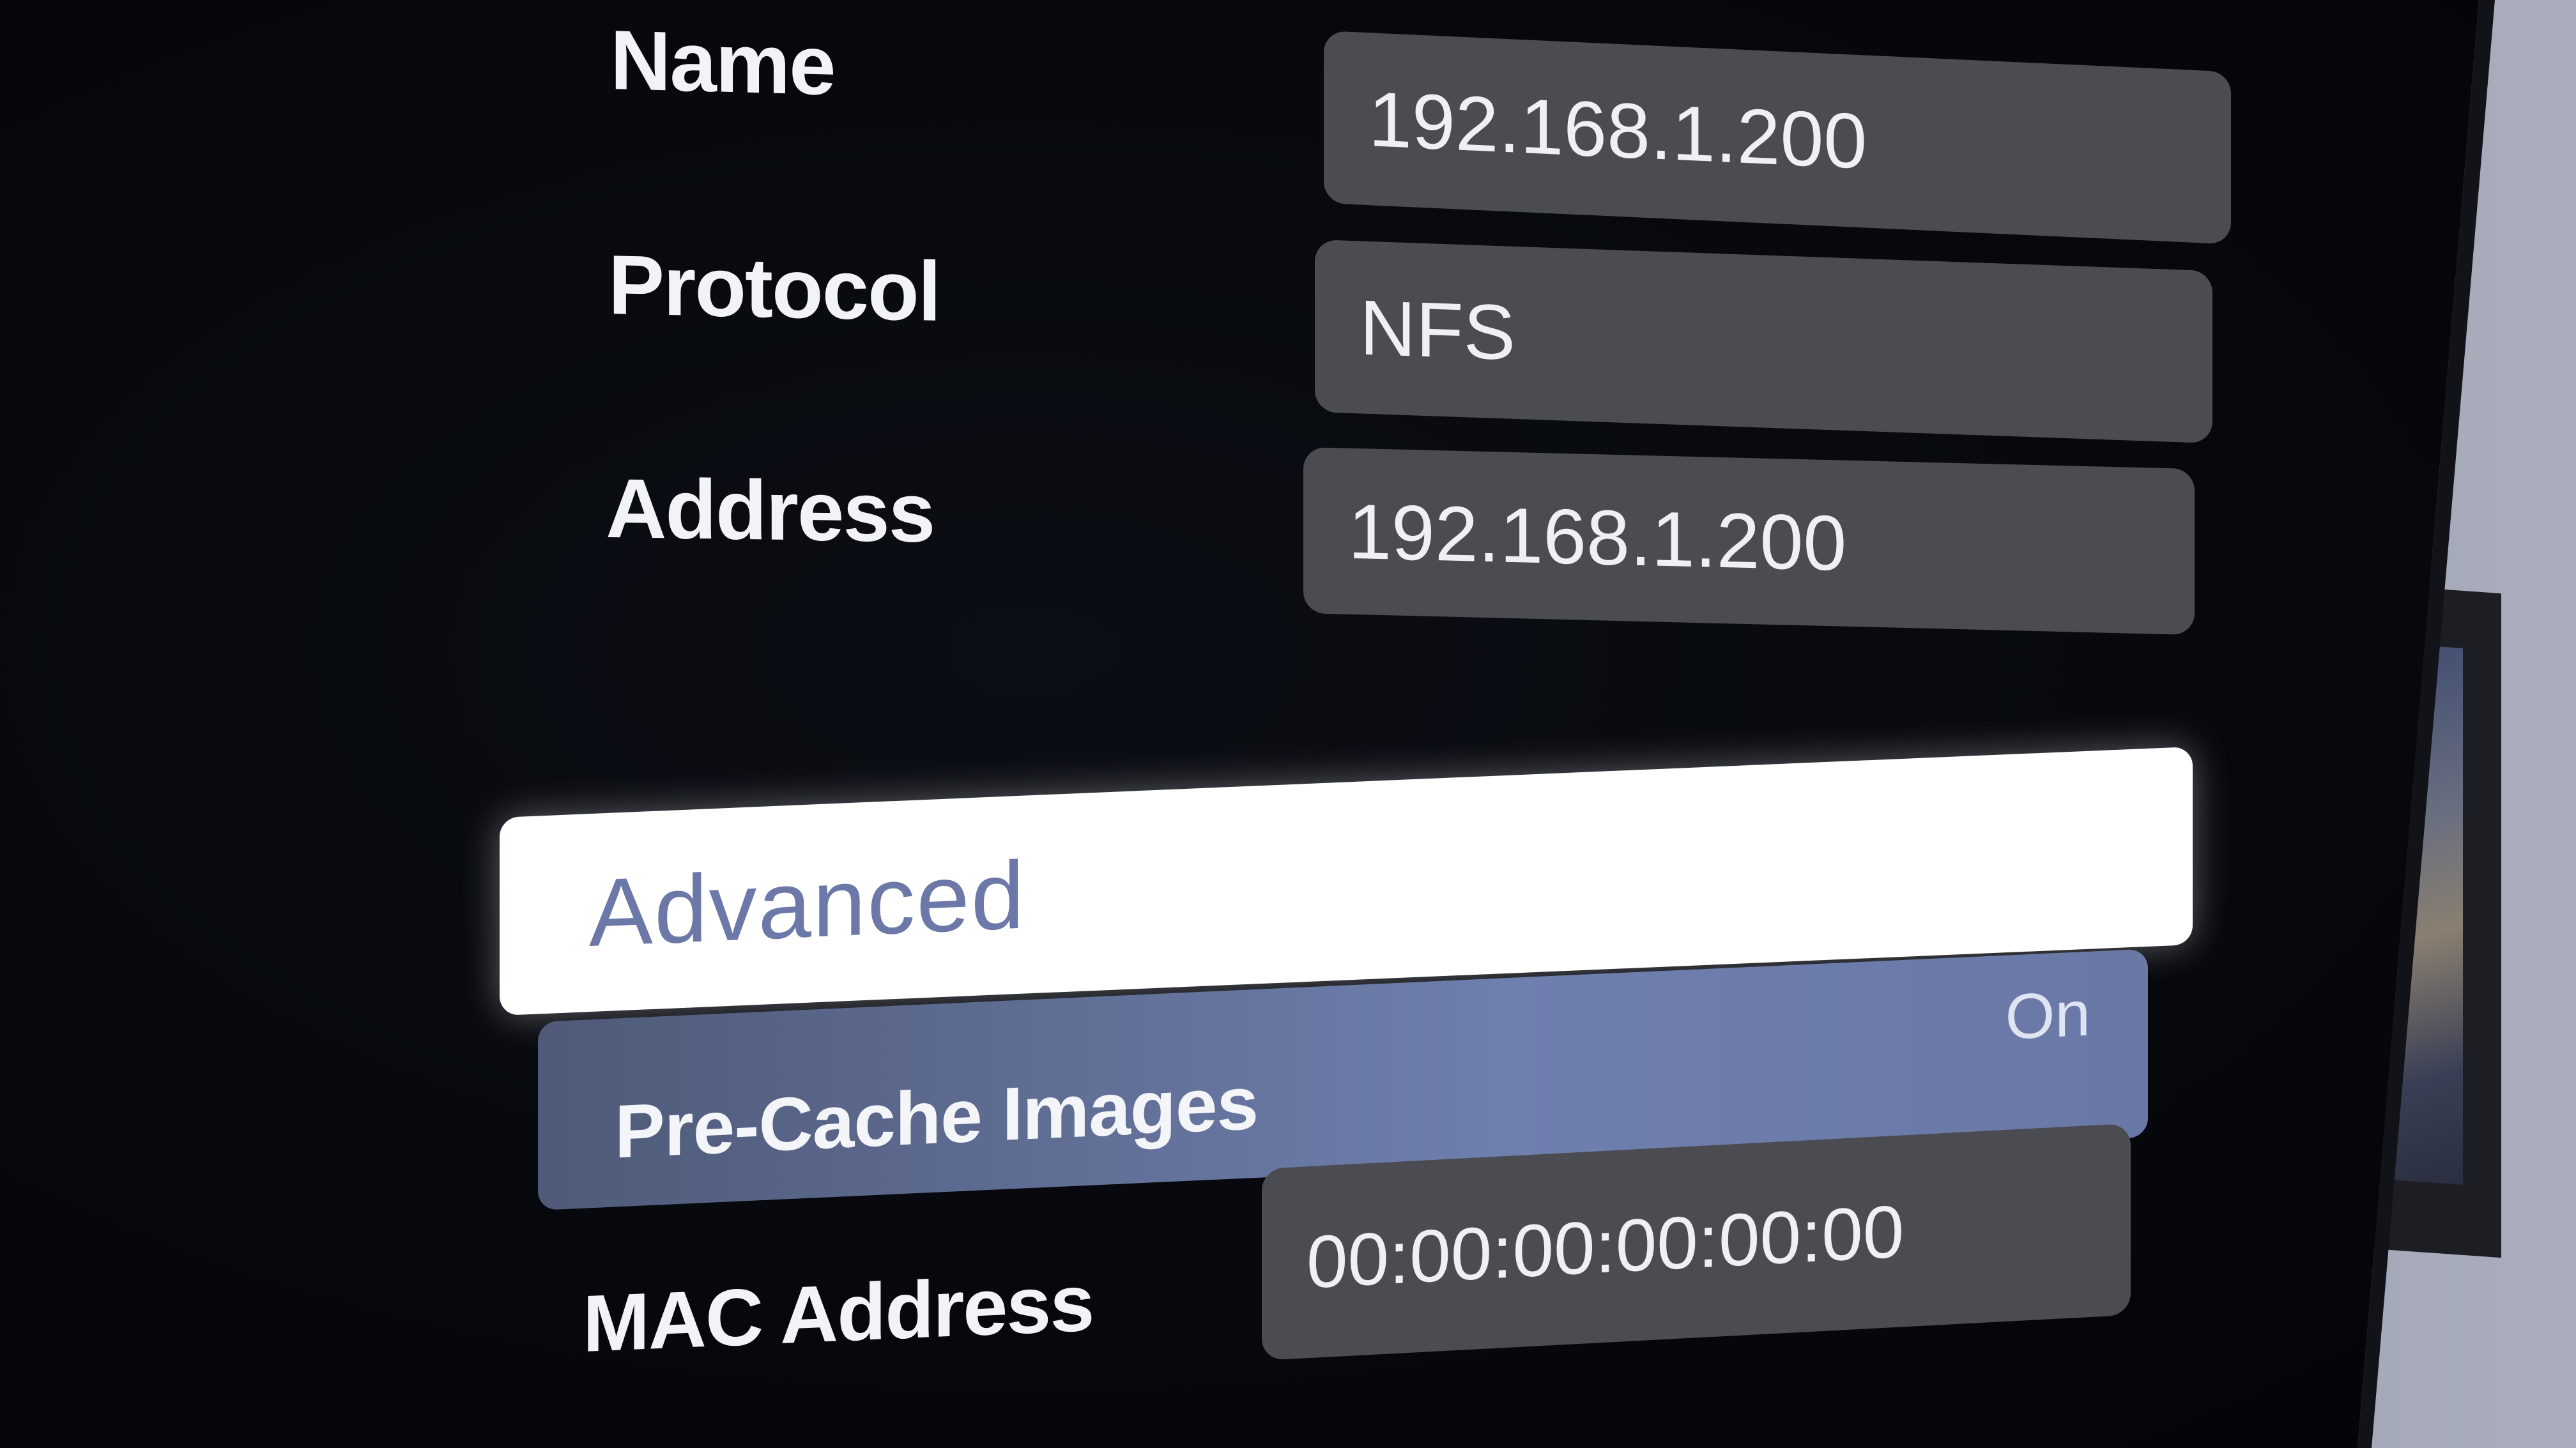  What do you see at coordinates (1749, 541) in the screenshot?
I see `address-field: 192.168.1.200` at bounding box center [1749, 541].